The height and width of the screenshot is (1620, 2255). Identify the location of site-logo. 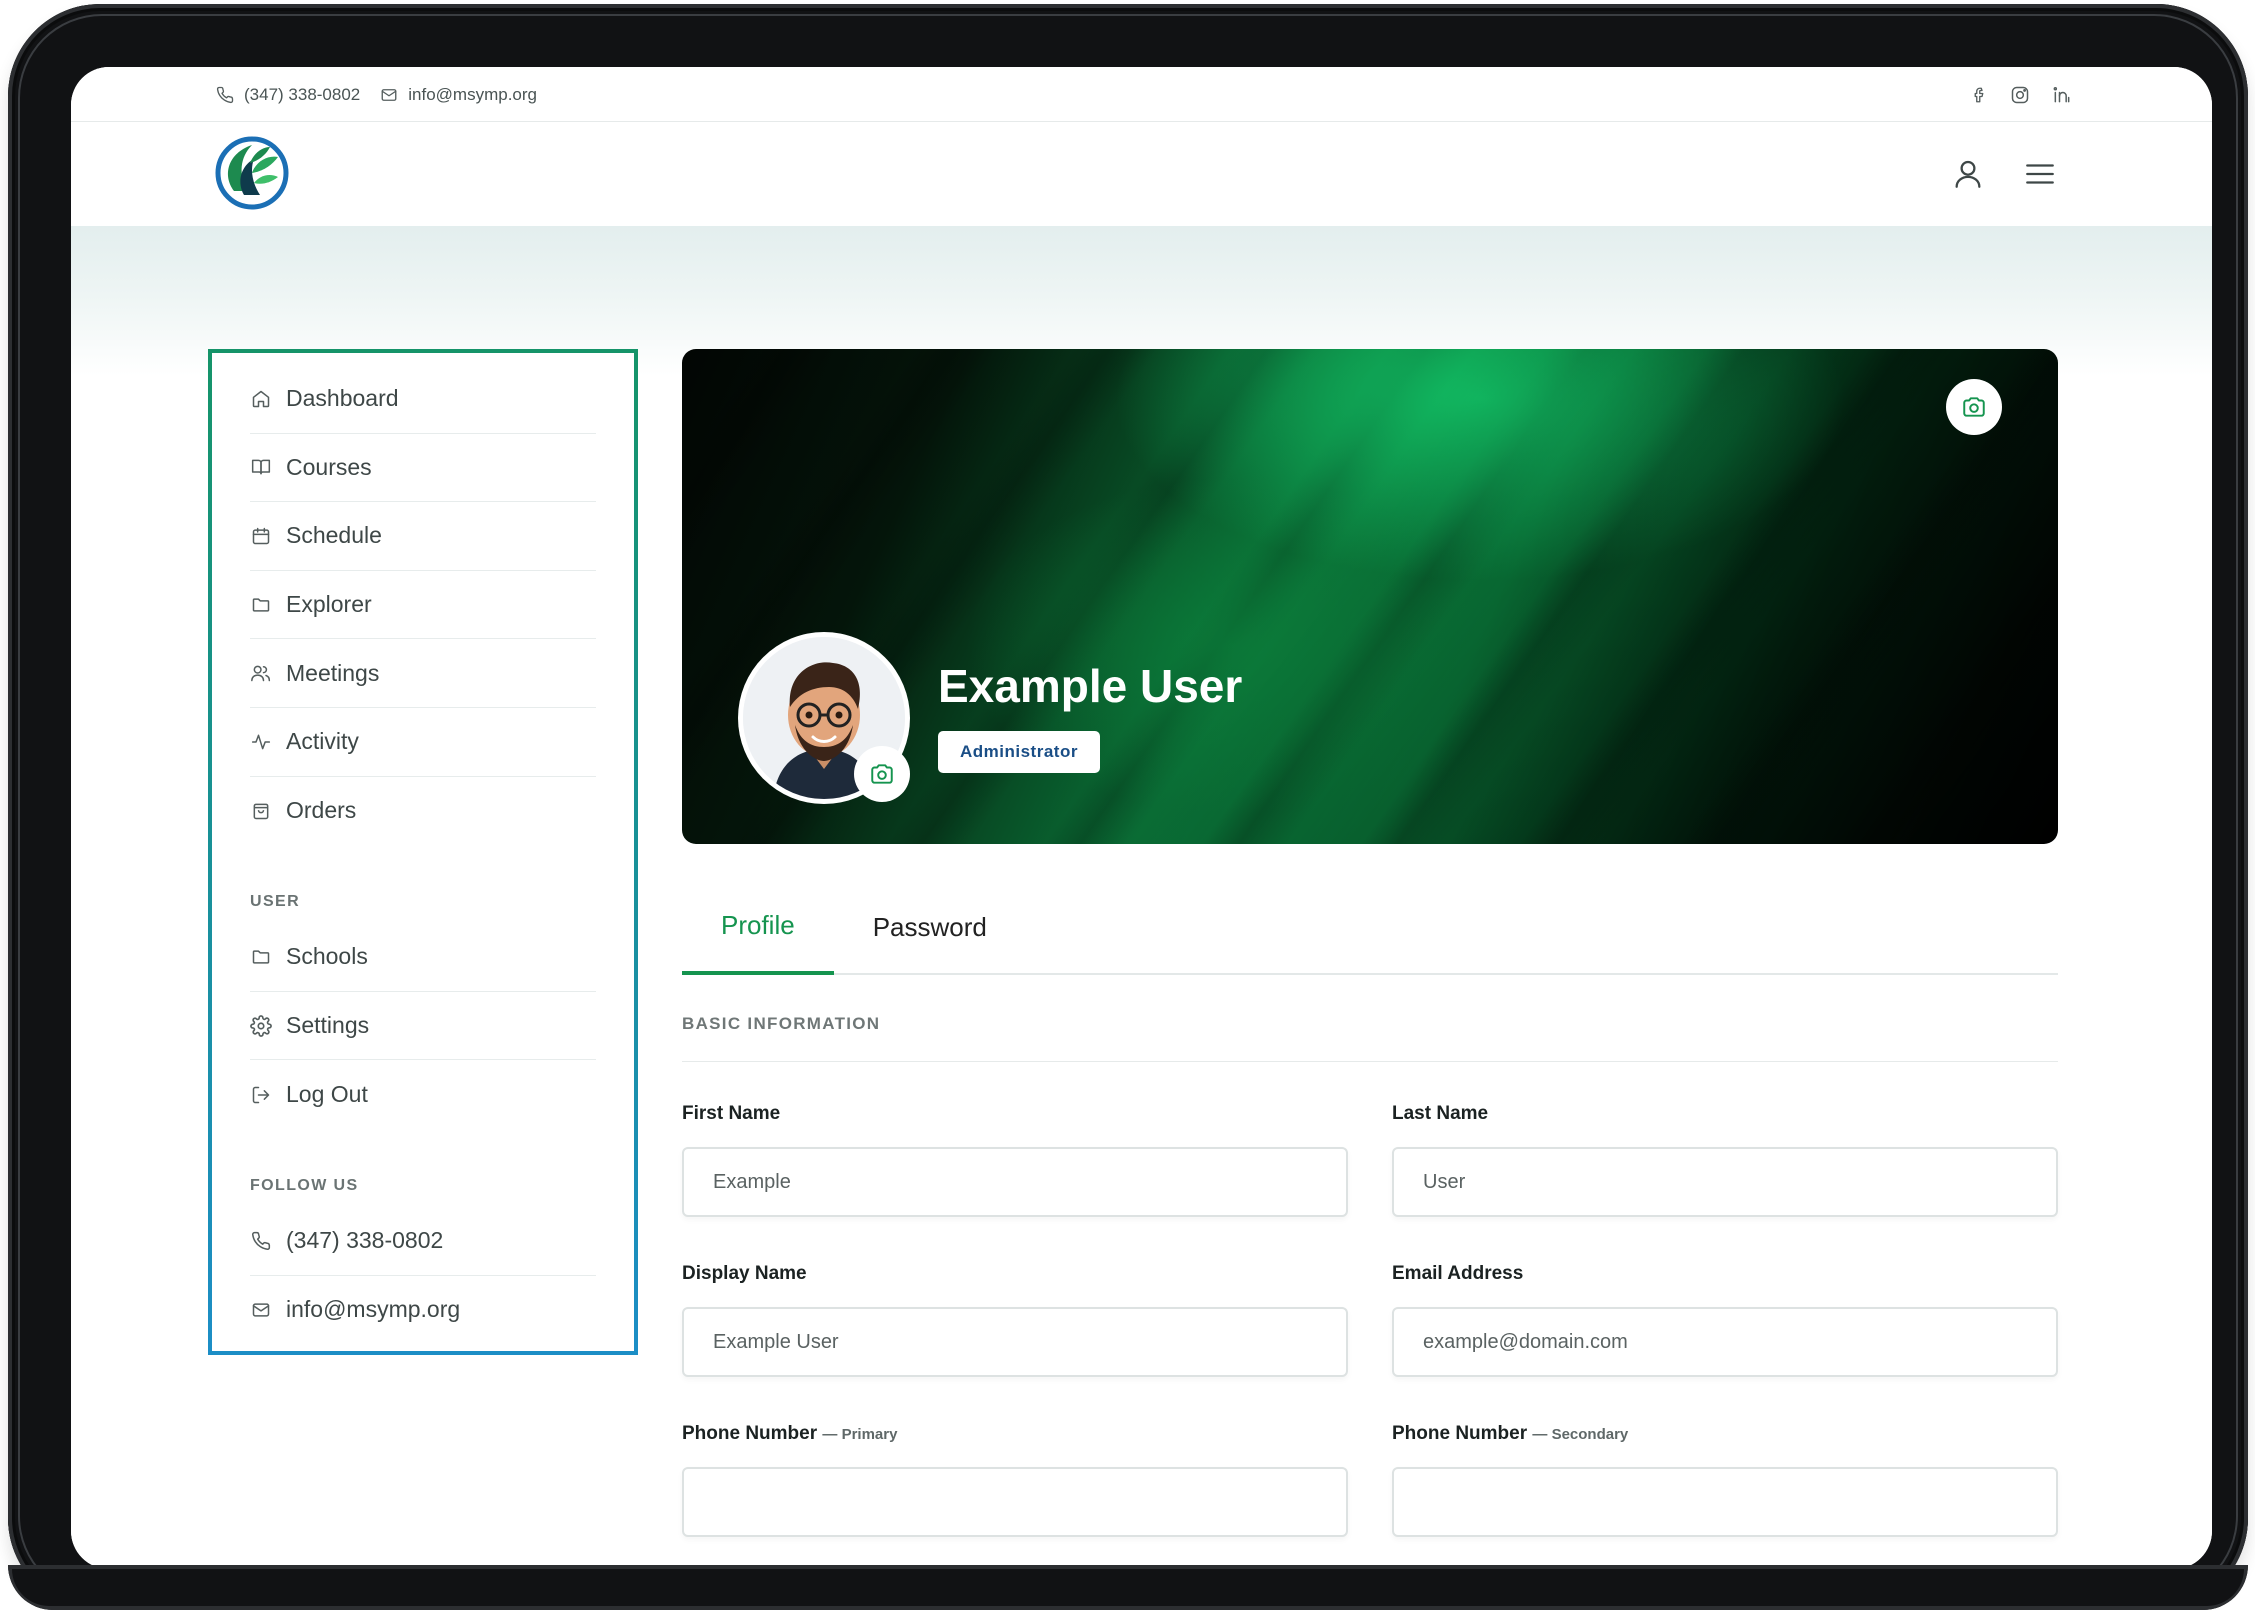
(252, 173).